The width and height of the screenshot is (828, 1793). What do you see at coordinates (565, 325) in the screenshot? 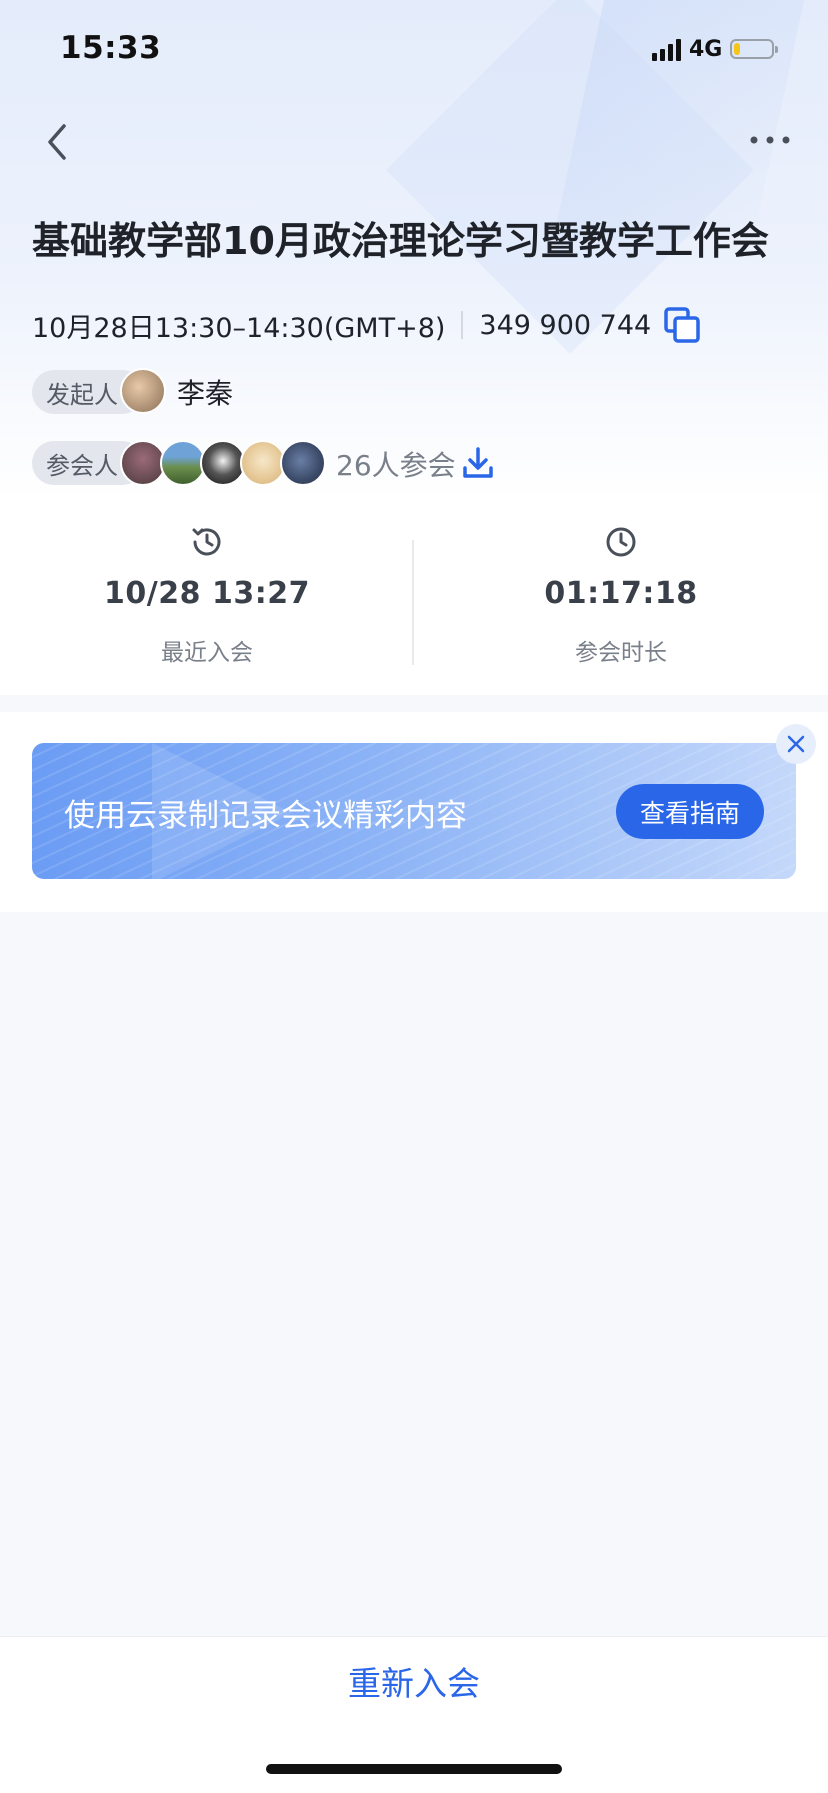
I see `meeting-id: 349 900 744` at bounding box center [565, 325].